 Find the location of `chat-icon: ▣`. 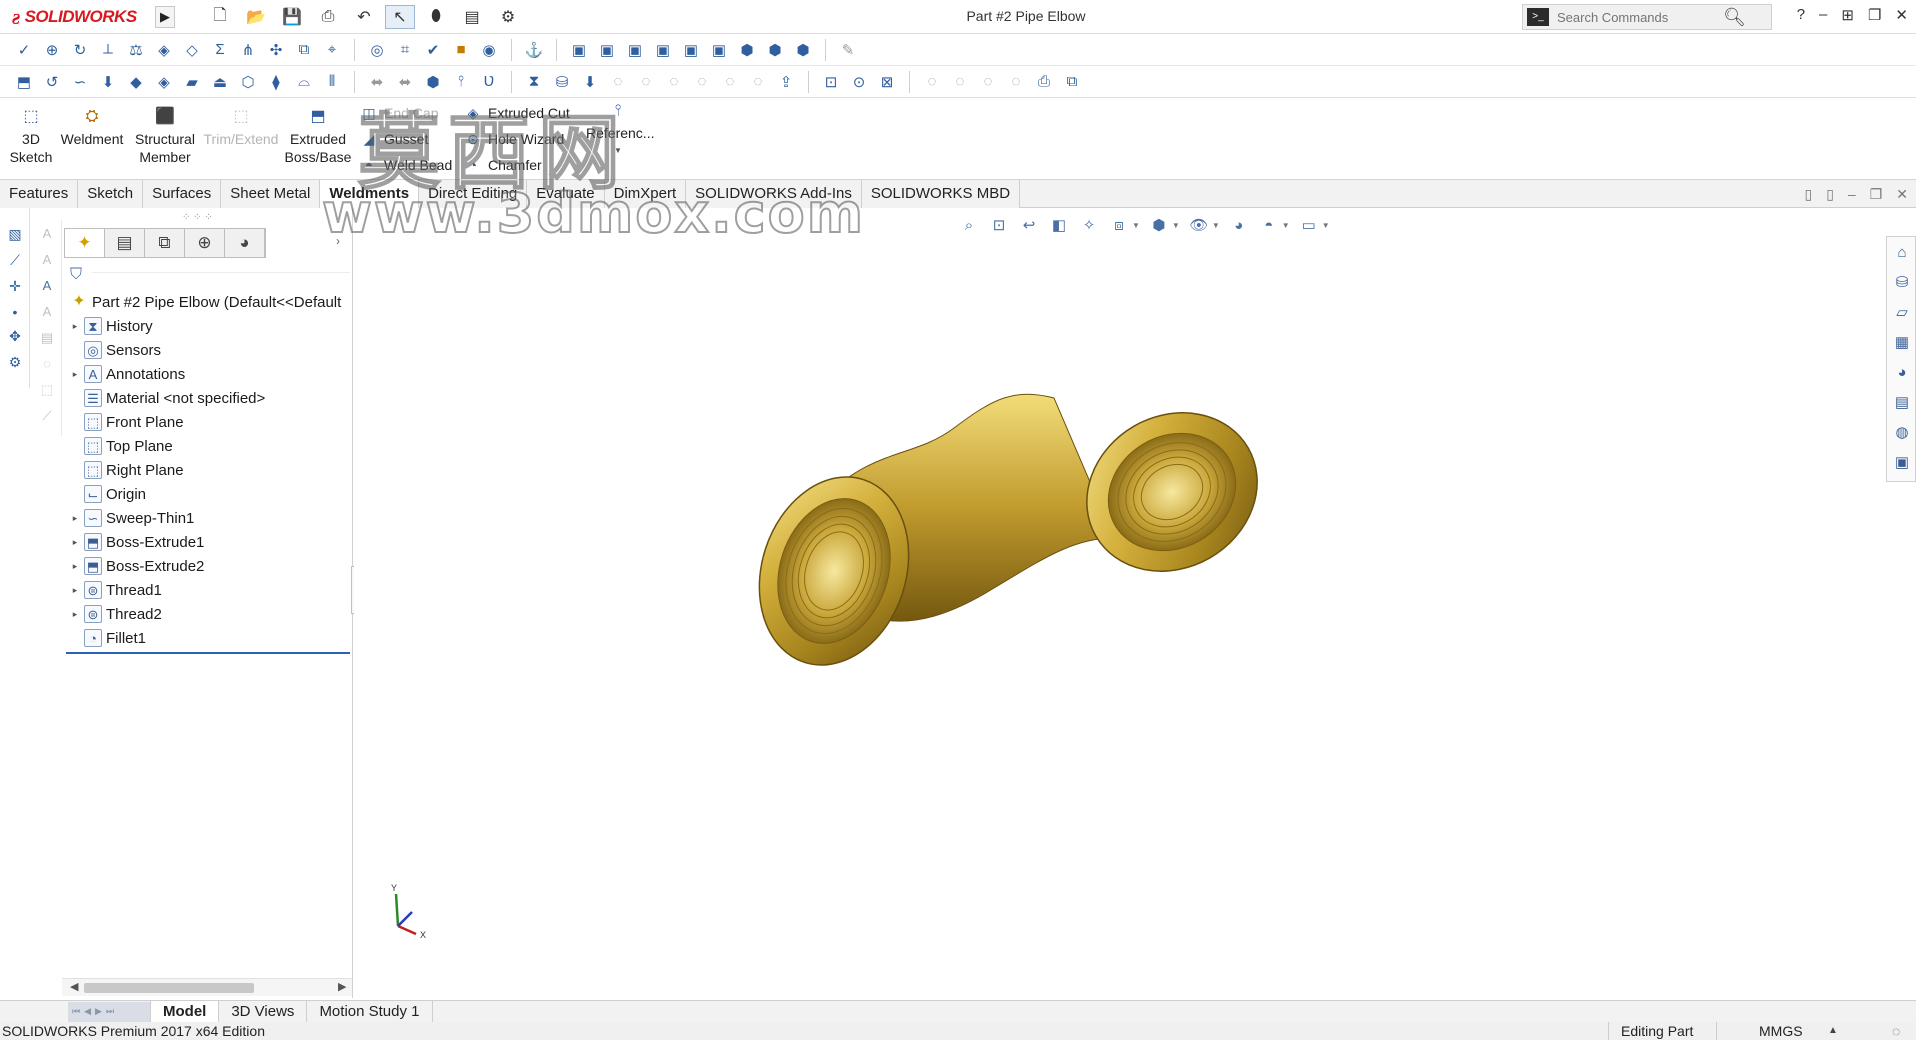

chat-icon: ▣ is located at coordinates (1902, 463).